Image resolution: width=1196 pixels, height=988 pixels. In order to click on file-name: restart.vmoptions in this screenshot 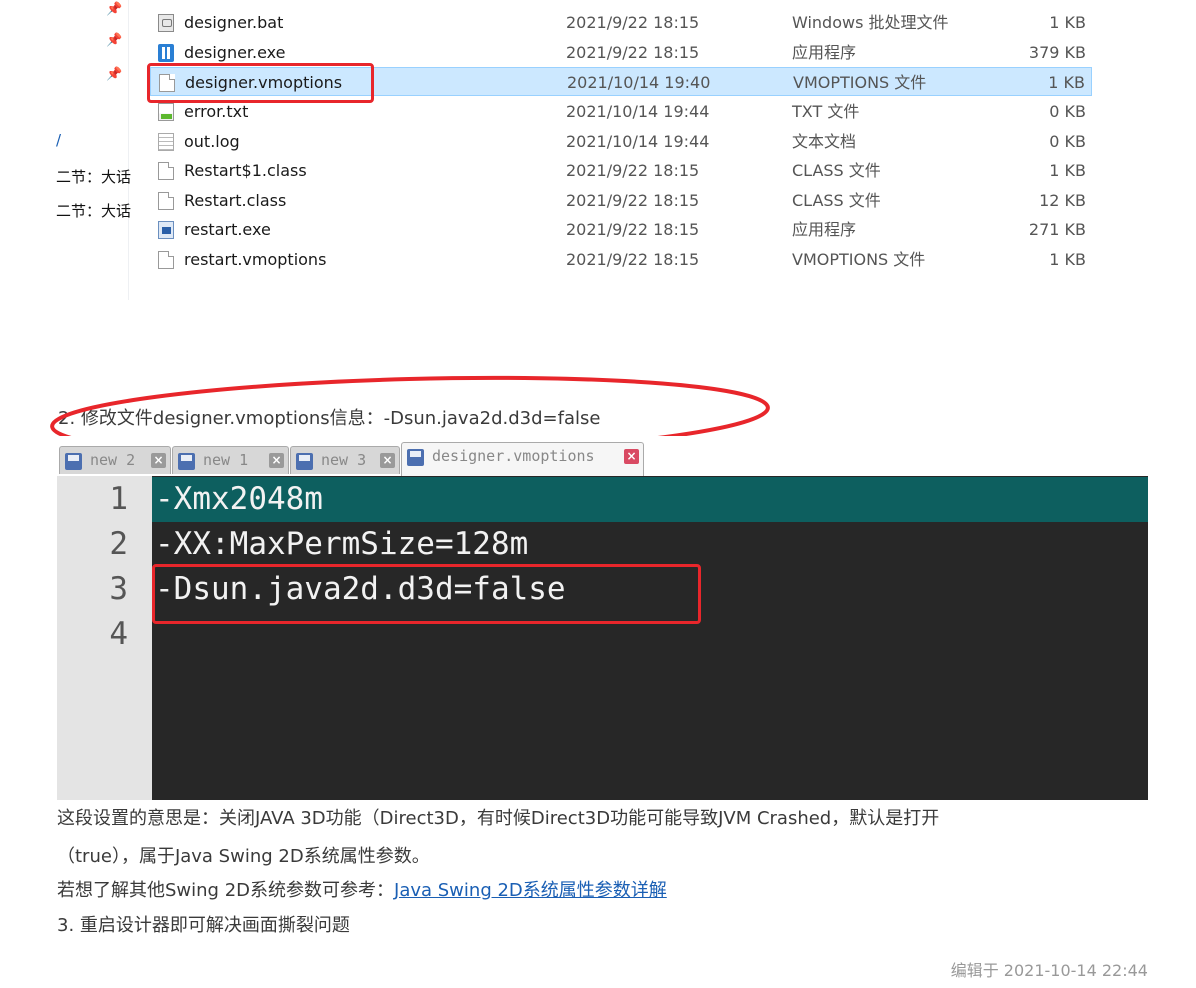, I will do `click(255, 259)`.